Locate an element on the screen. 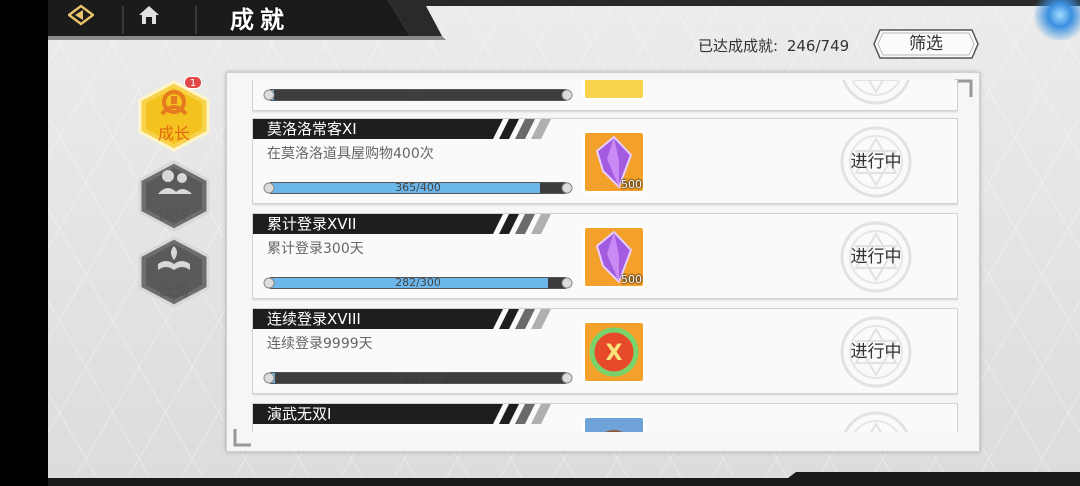  sidebar-item-task: 任务 is located at coordinates (174, 272).